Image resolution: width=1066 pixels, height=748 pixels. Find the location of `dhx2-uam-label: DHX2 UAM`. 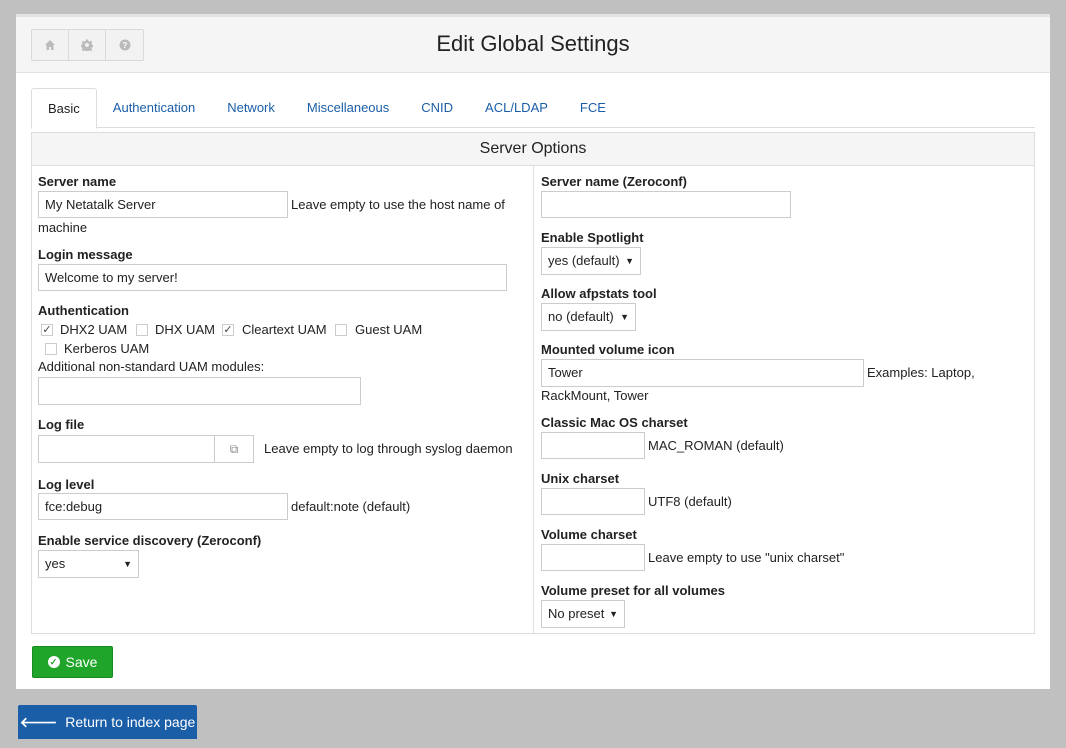

dhx2-uam-label: DHX2 UAM is located at coordinates (94, 329).